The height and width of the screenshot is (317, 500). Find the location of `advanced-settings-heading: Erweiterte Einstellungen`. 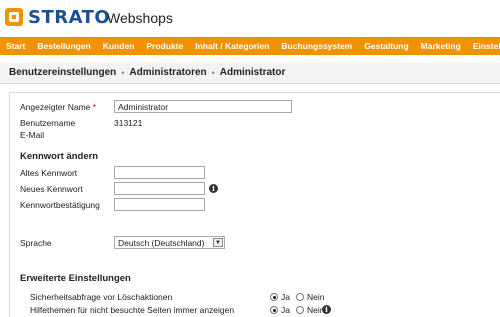

advanced-settings-heading: Erweiterte Einstellungen is located at coordinates (75, 278).